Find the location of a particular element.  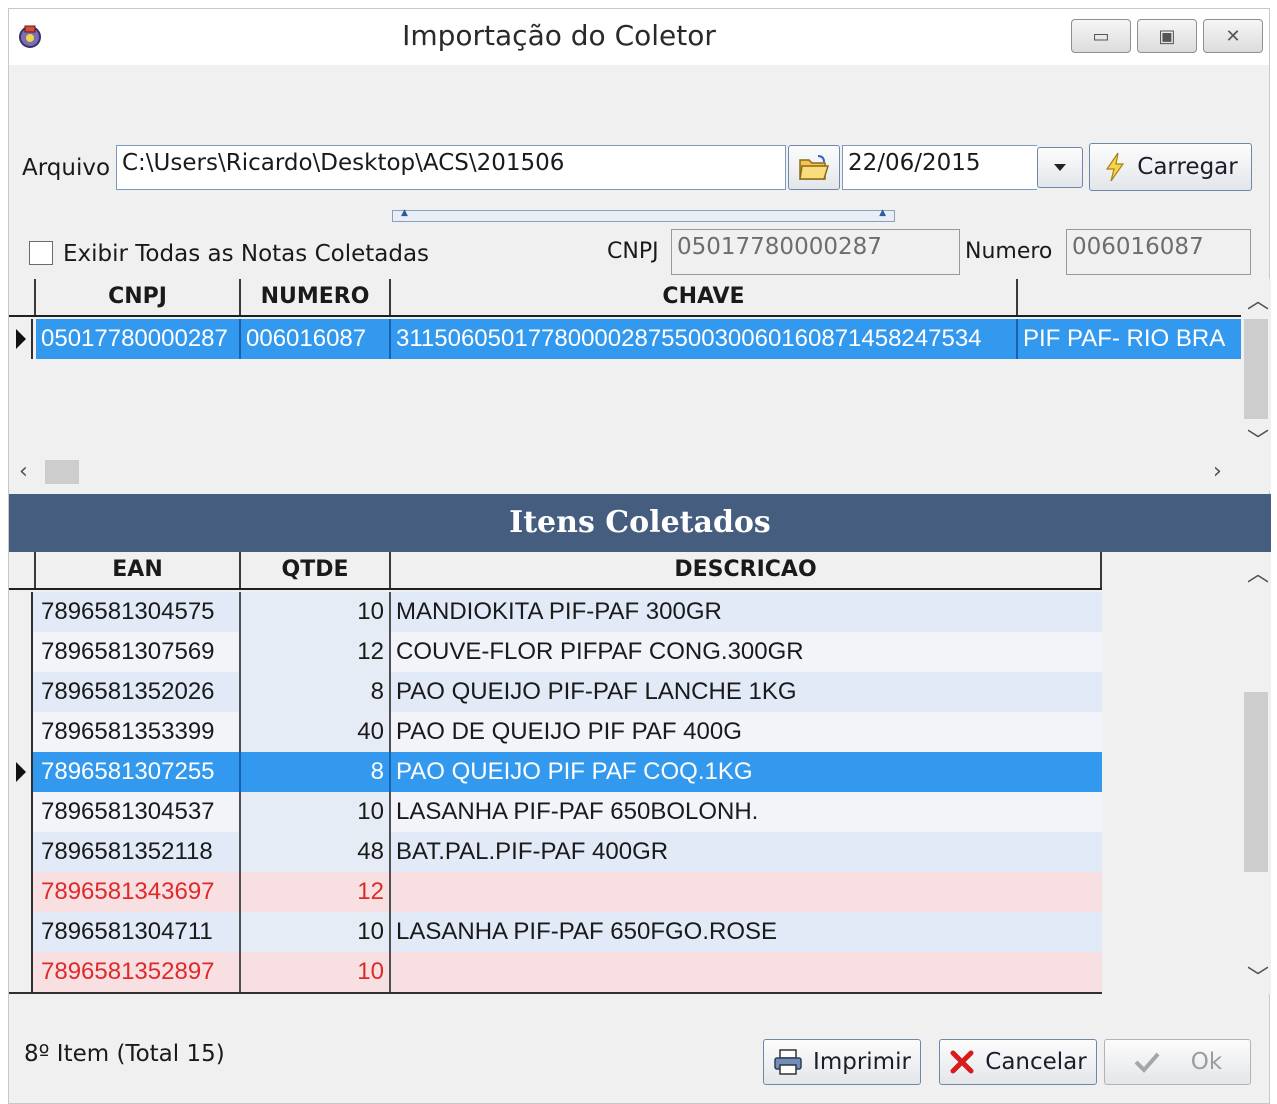

ean-cell: 7896581352897 is located at coordinates (138, 972).